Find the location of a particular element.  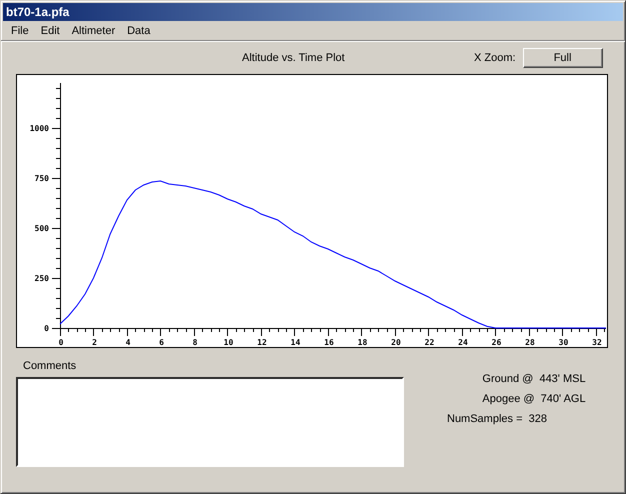

tick-label: 26 is located at coordinates (497, 342).